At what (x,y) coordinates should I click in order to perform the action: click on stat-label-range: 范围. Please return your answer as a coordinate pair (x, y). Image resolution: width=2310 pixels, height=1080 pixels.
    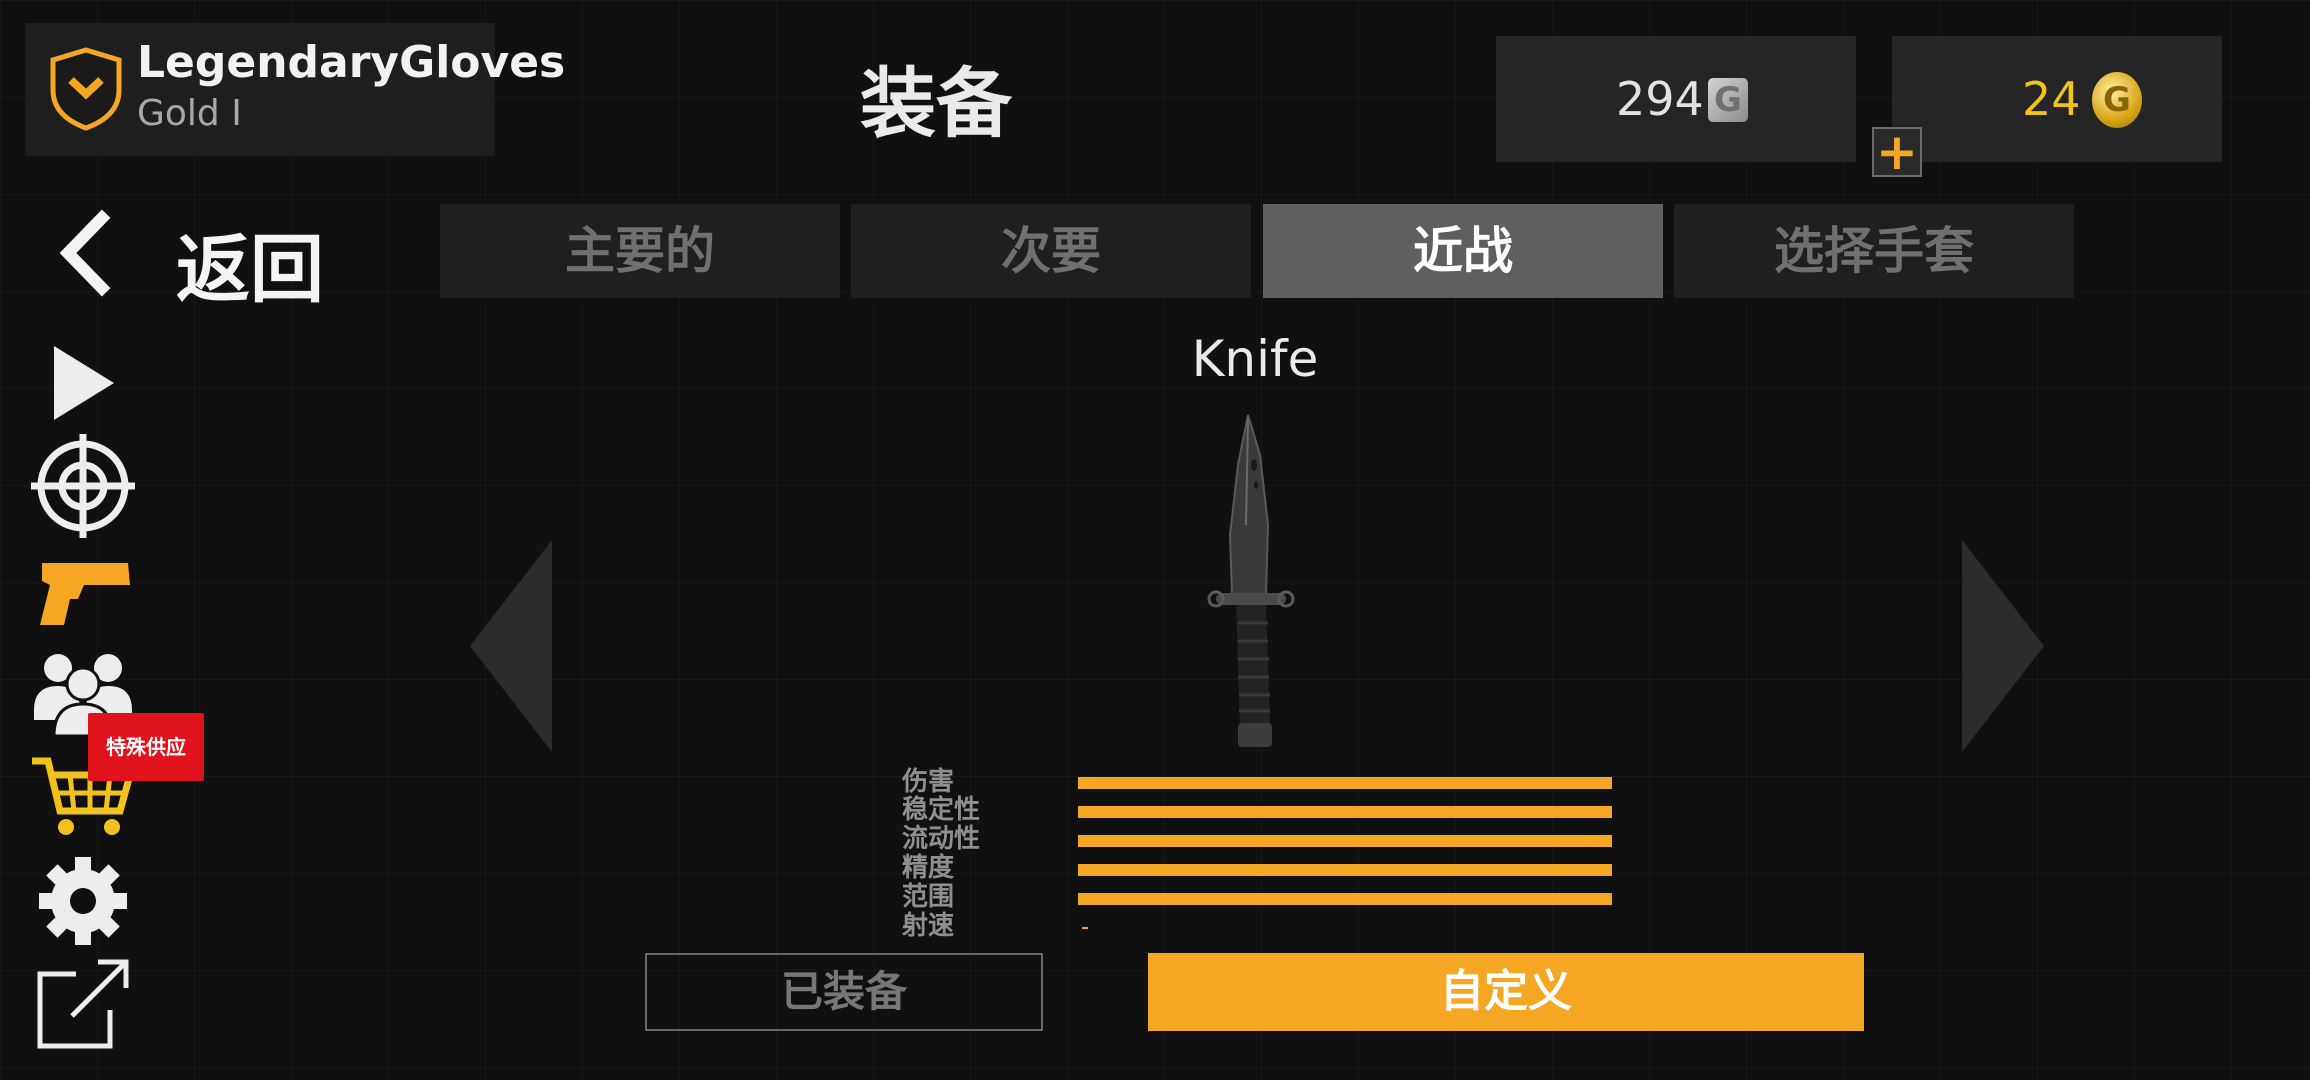
    Looking at the image, I should click on (928, 897).